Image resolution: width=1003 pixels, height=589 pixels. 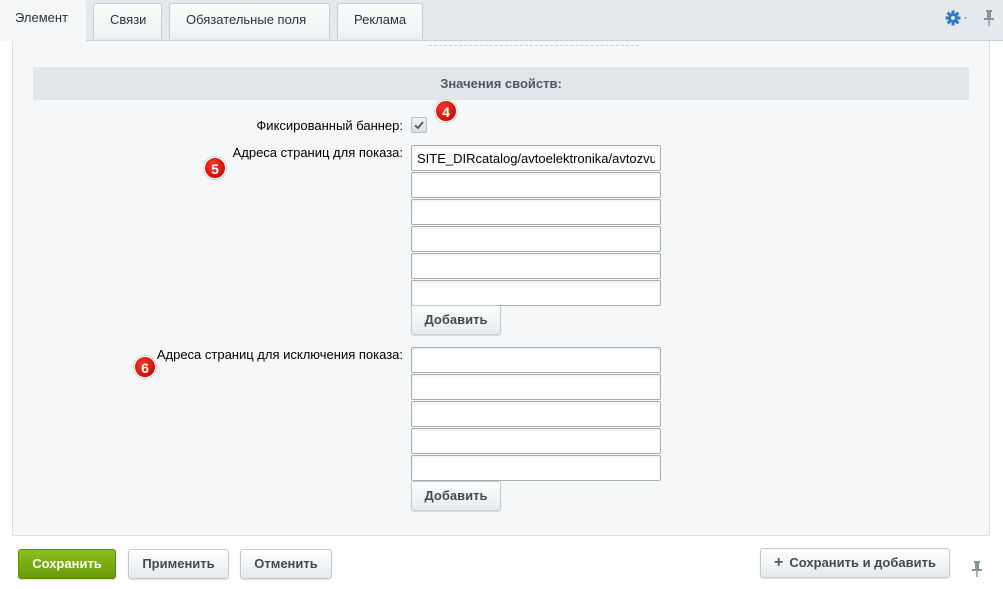 I want to click on cancel-button: Отменить, so click(x=286, y=564).